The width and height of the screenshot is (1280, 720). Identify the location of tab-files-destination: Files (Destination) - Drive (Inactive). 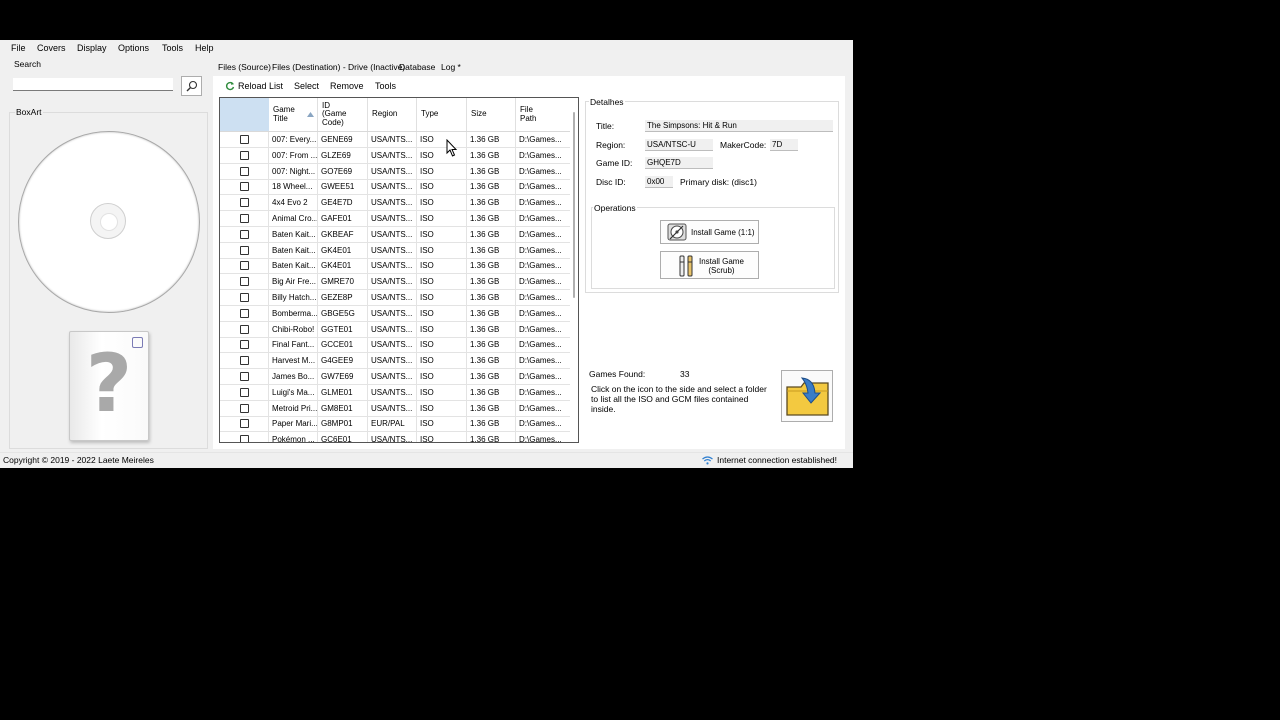
(338, 67).